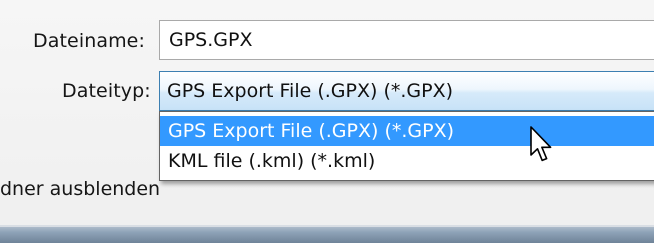 The image size is (654, 243). Describe the element at coordinates (327, 226) in the screenshot. I see `bottom-bar-edge` at that location.